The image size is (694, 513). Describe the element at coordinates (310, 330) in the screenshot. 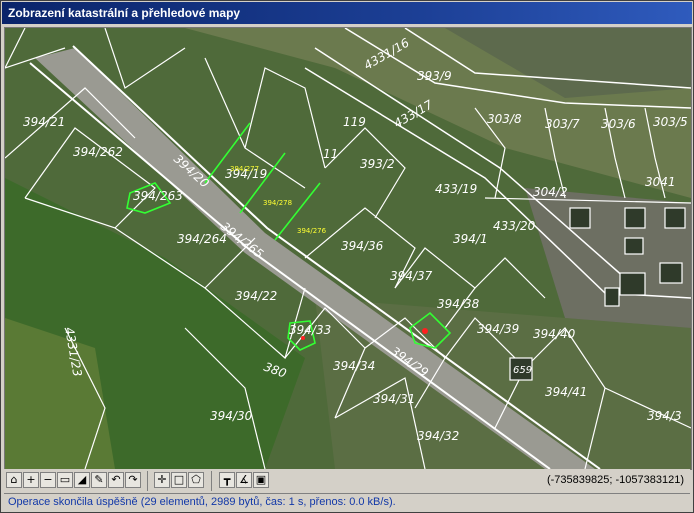

I see `parcel-label: 394/33` at that location.